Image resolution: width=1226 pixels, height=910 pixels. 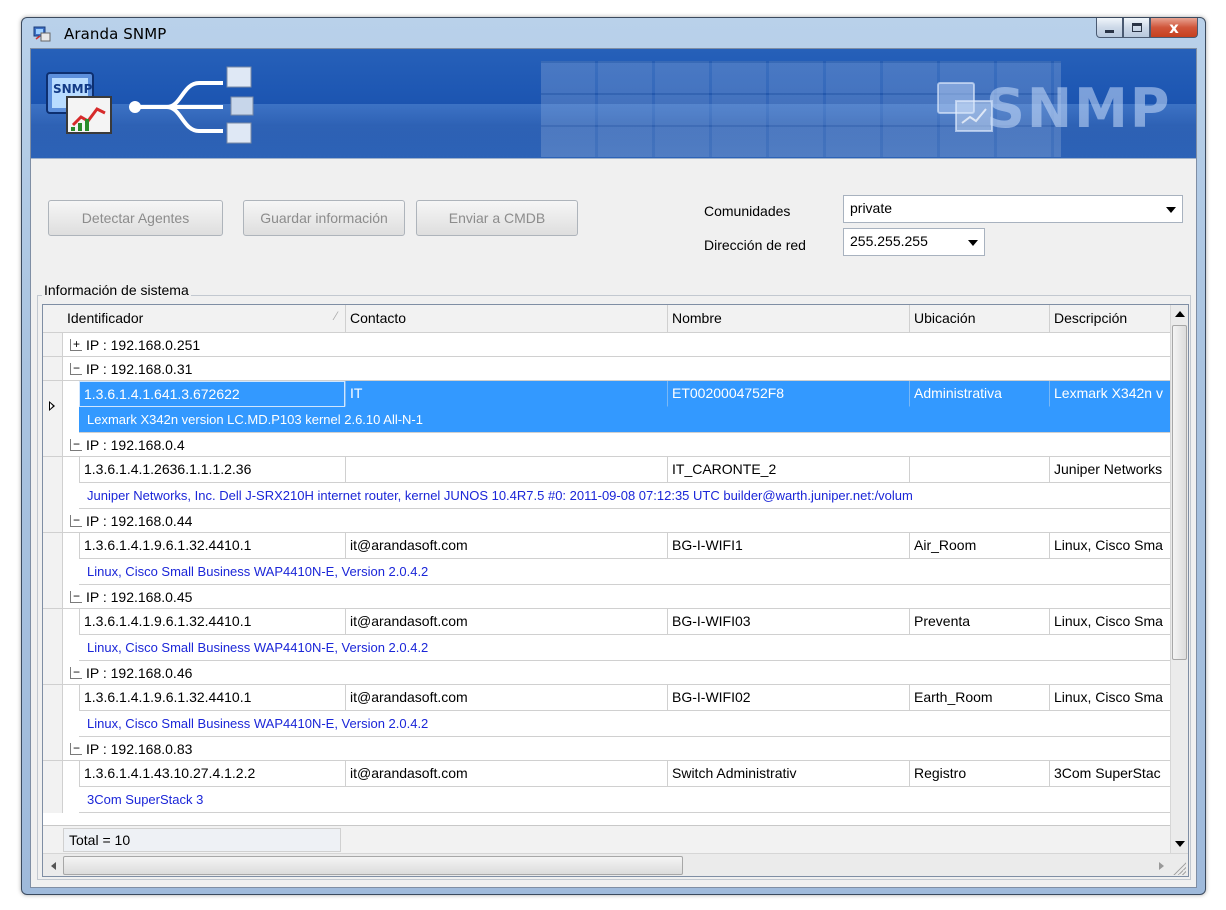 What do you see at coordinates (1110, 774) in the screenshot?
I see `cell-description: 3Com SuperStac` at bounding box center [1110, 774].